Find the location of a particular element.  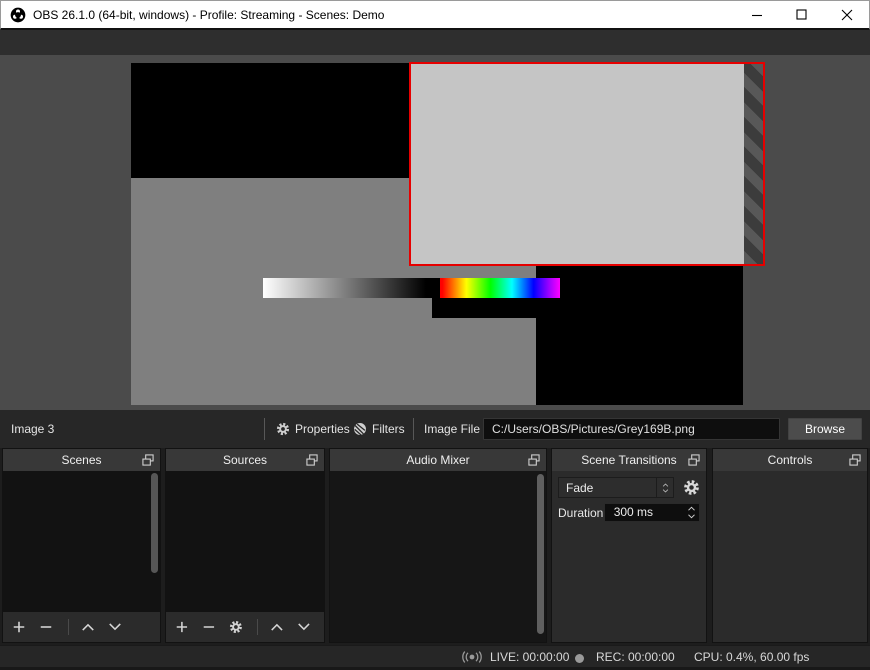

sources-title-label: Sources is located at coordinates (245, 460).